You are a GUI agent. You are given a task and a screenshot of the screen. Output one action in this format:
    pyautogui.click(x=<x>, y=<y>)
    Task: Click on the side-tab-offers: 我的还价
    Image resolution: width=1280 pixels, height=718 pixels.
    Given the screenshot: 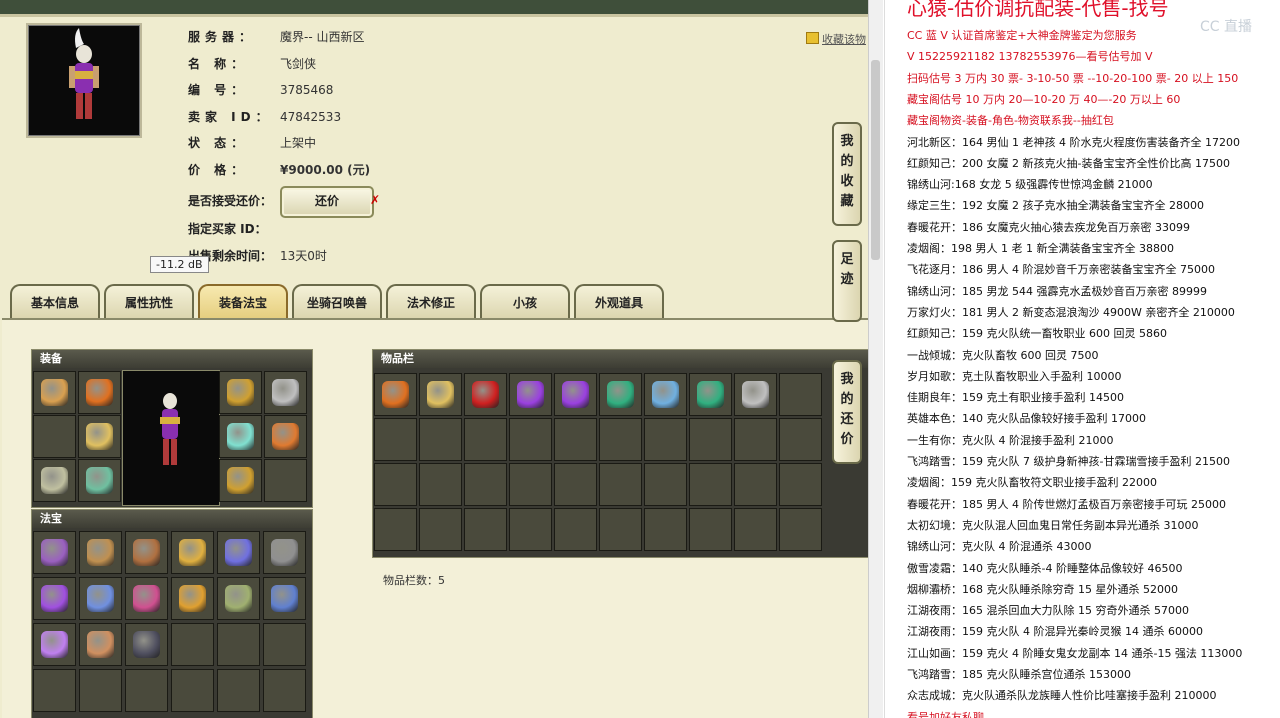 What is the action you would take?
    pyautogui.click(x=847, y=412)
    